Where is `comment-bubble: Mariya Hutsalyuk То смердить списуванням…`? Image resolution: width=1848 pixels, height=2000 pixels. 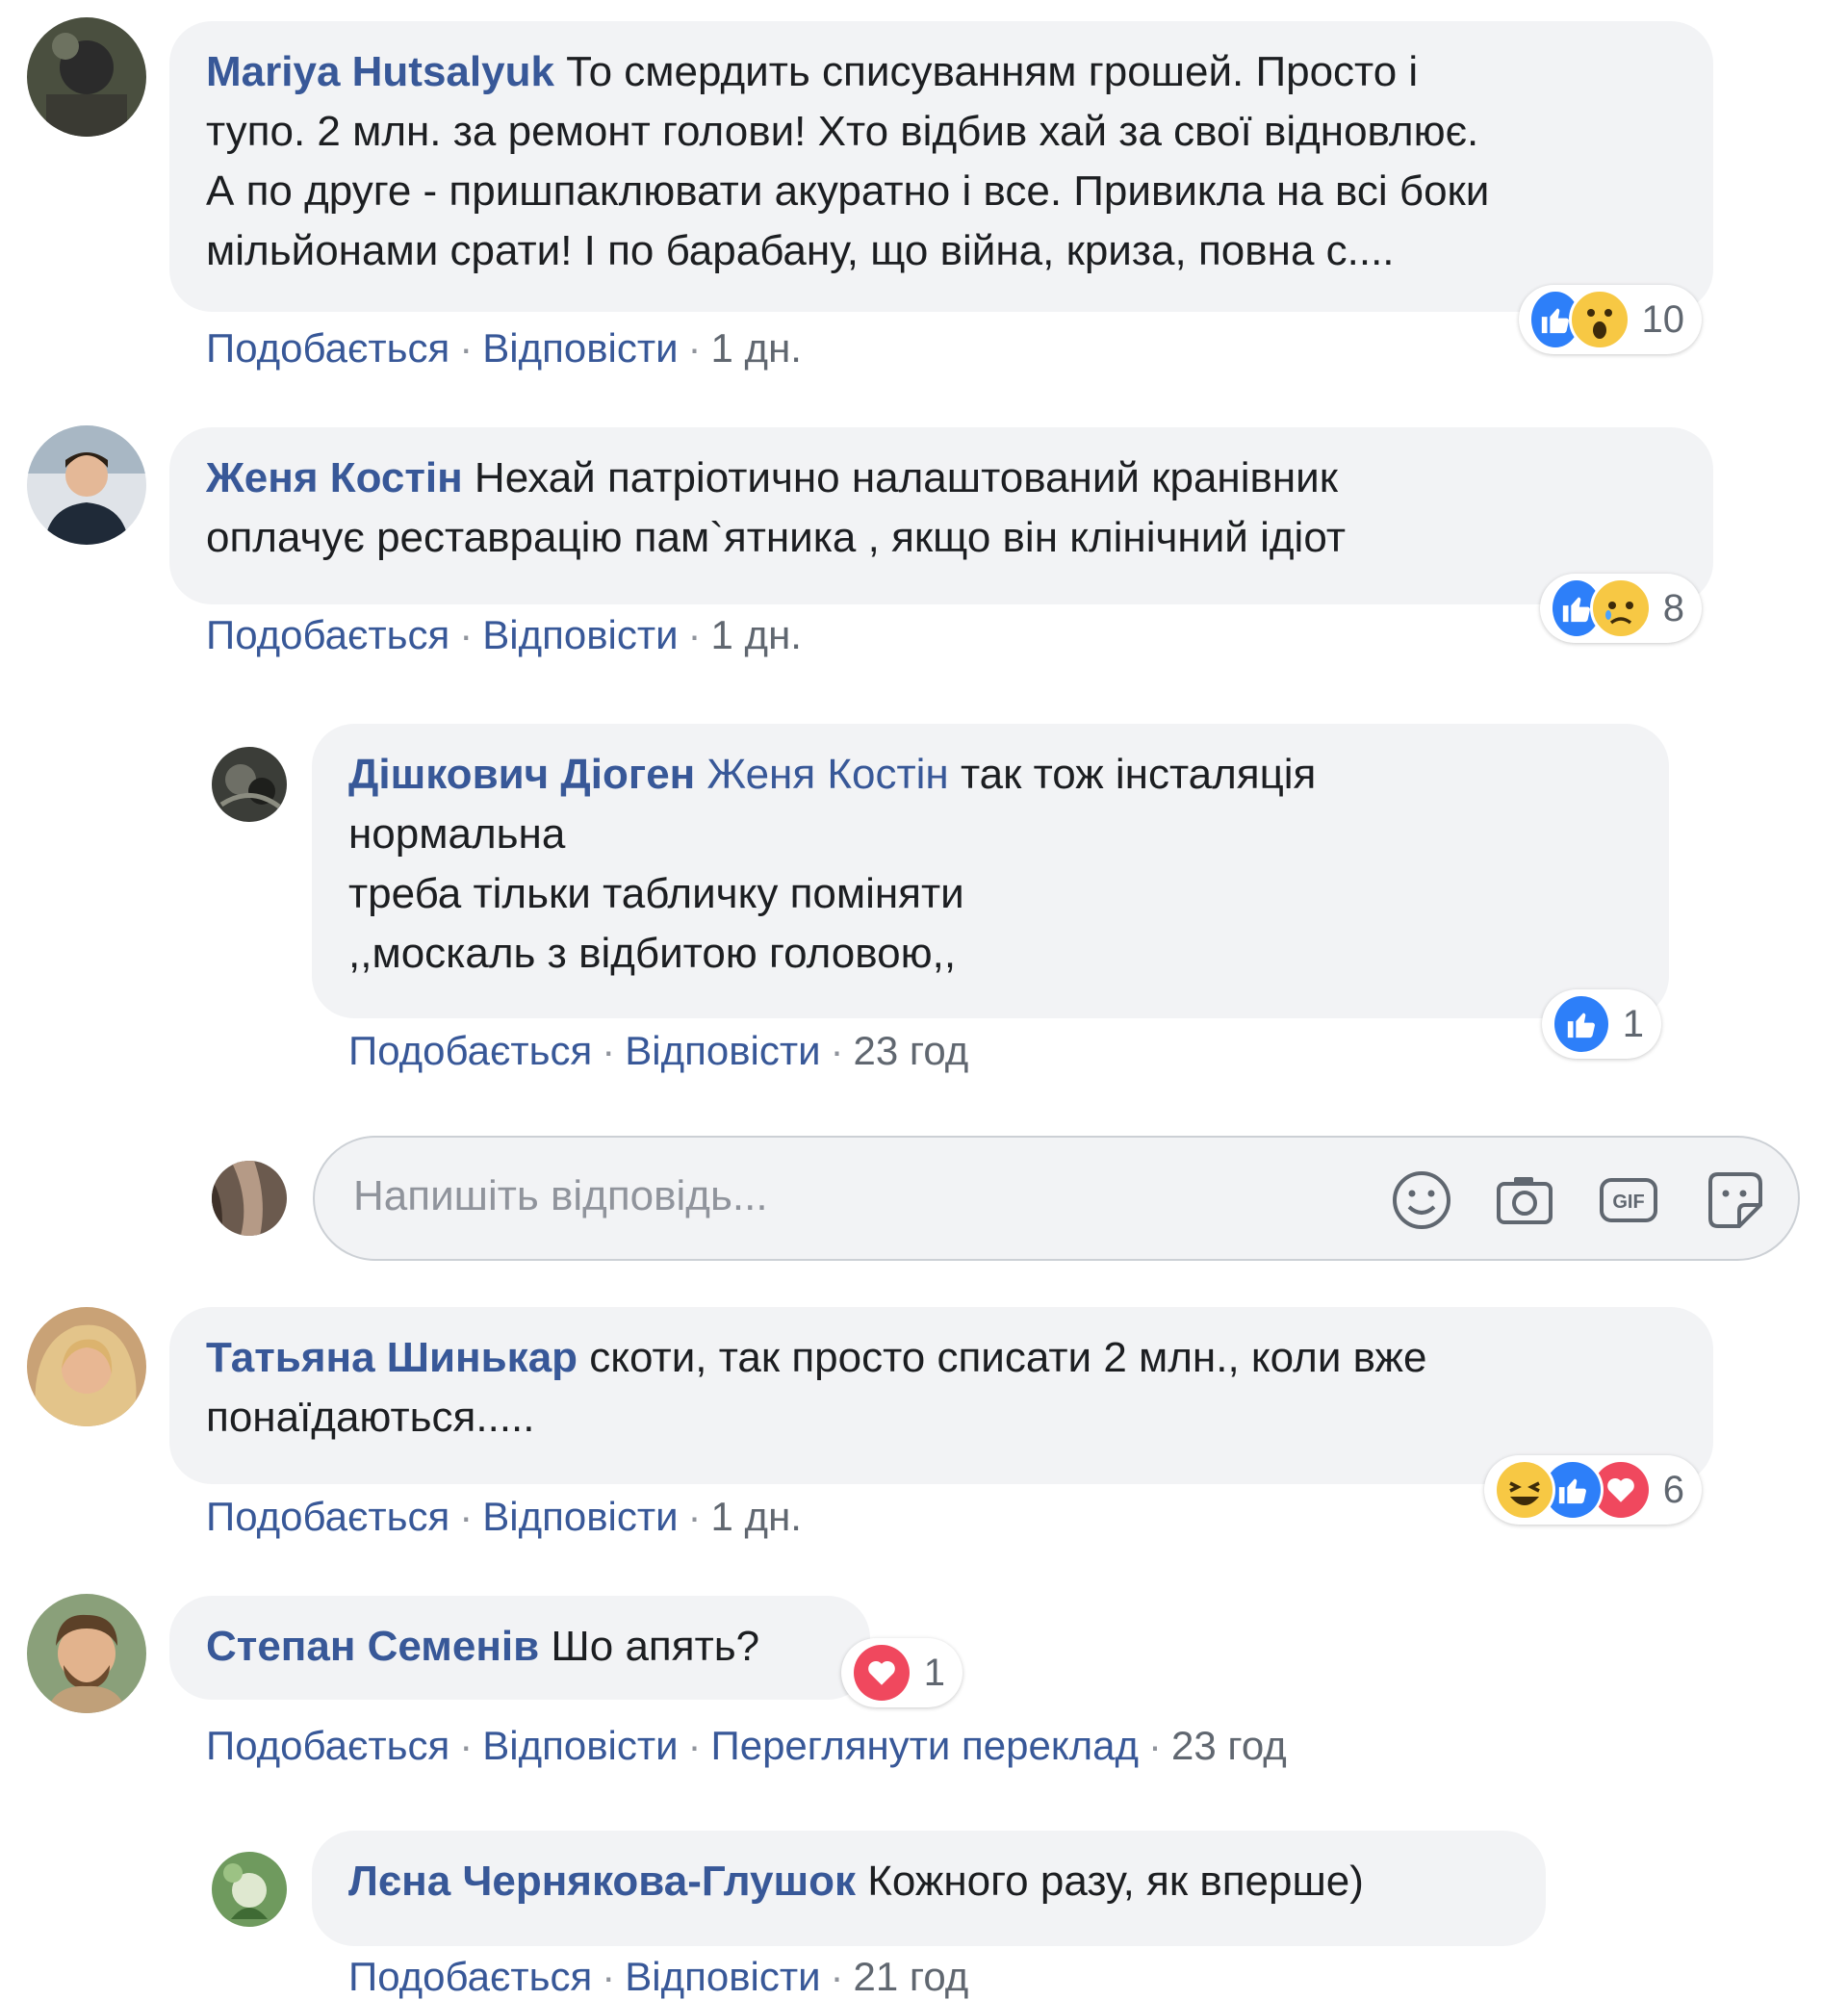 comment-bubble: Mariya Hutsalyuk То смердить списуванням… is located at coordinates (941, 166).